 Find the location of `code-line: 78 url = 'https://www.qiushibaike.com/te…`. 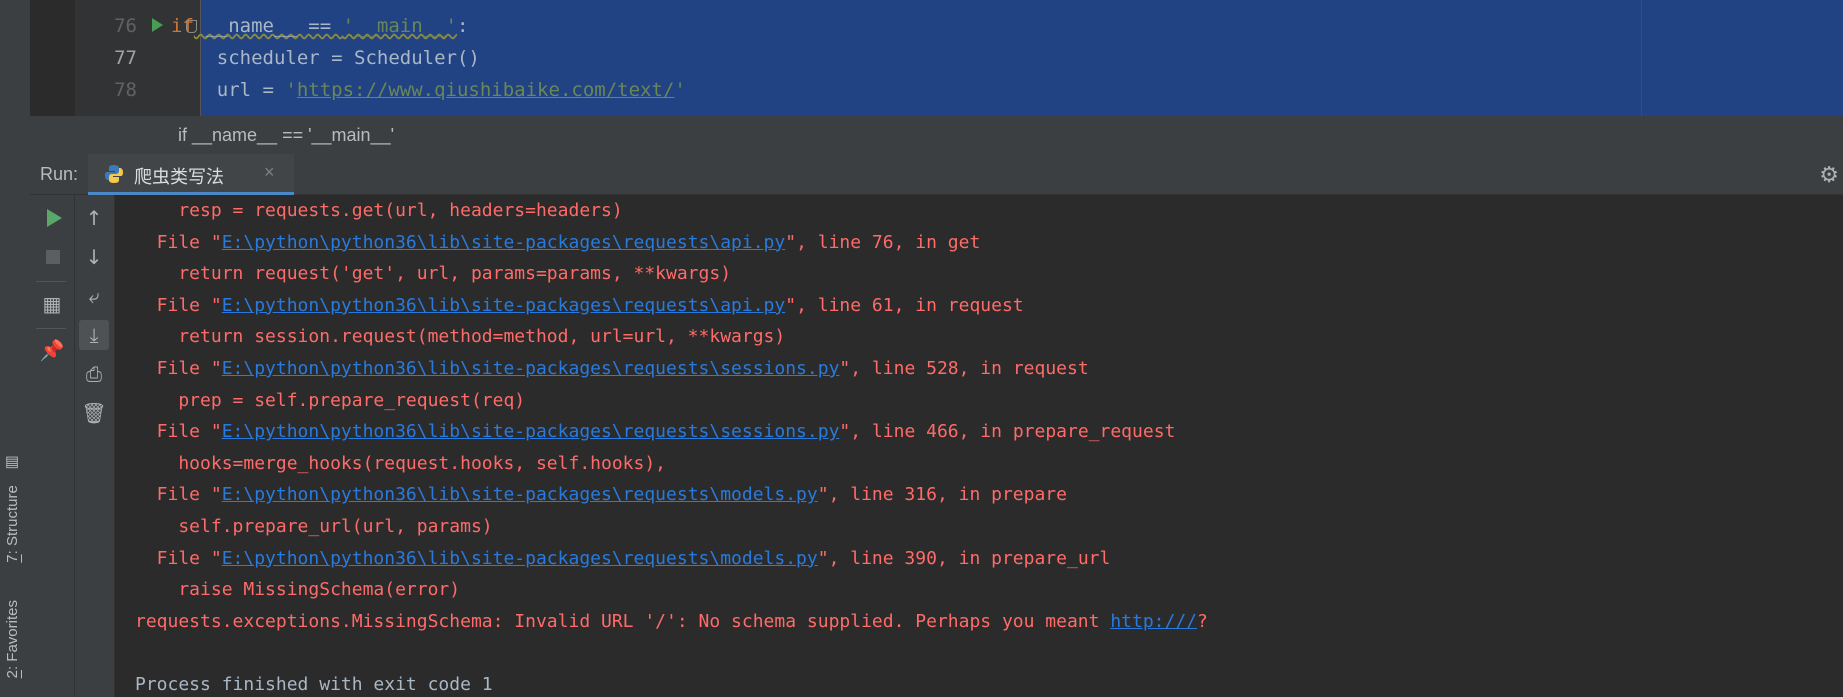

code-line: 78 url = 'https://www.qiushibaike.com/te… is located at coordinates (936, 90).